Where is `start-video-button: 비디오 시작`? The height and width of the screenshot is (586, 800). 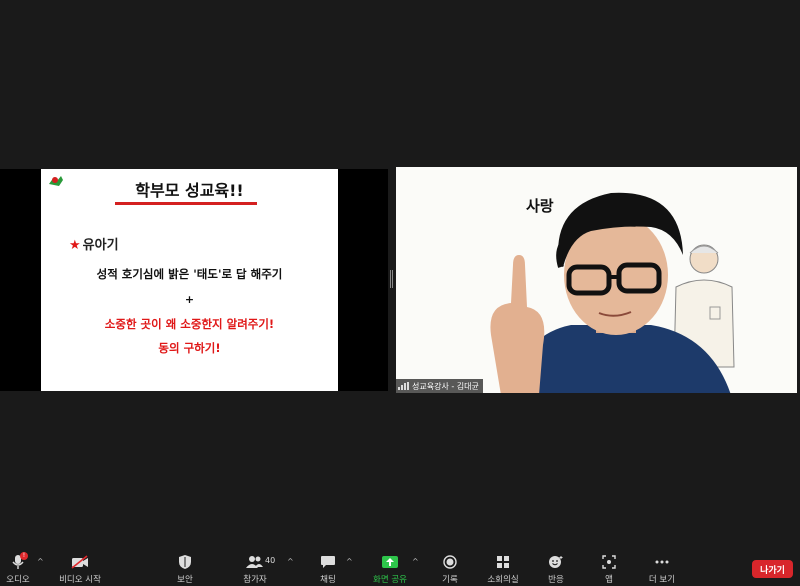
start-video-button: 비디오 시작 is located at coordinates (80, 570).